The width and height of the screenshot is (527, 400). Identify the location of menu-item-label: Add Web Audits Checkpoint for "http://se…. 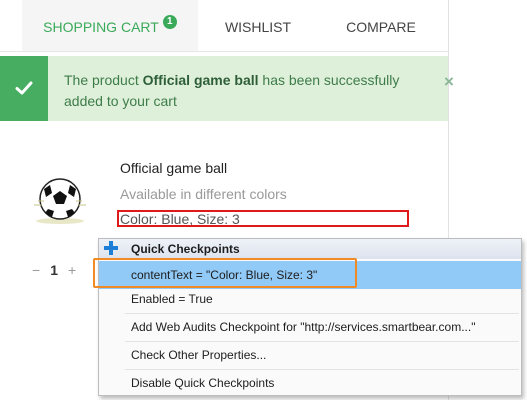
(303, 327).